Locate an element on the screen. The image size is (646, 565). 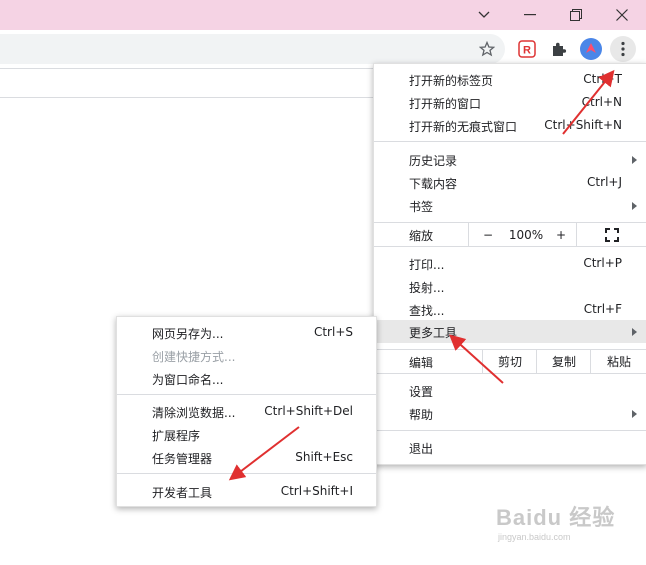
menu-item-more-tools: 更多工具 is located at coordinates (510, 331).